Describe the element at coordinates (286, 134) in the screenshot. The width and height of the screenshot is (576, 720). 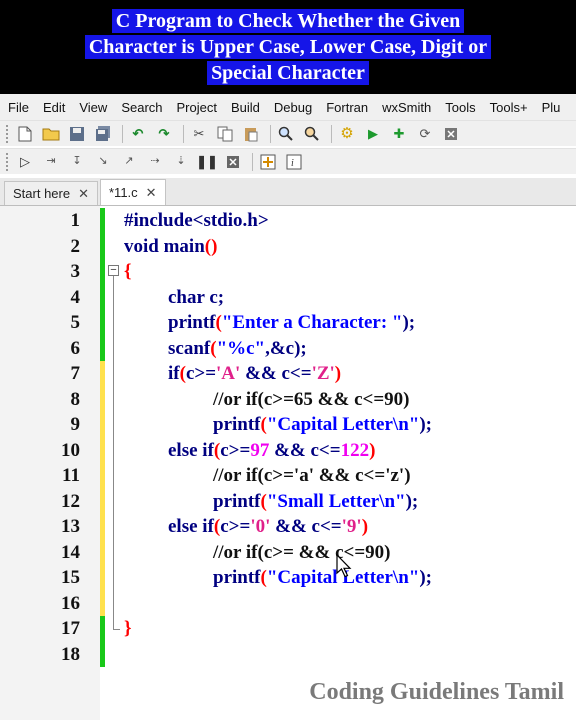
I see `find-icon` at that location.